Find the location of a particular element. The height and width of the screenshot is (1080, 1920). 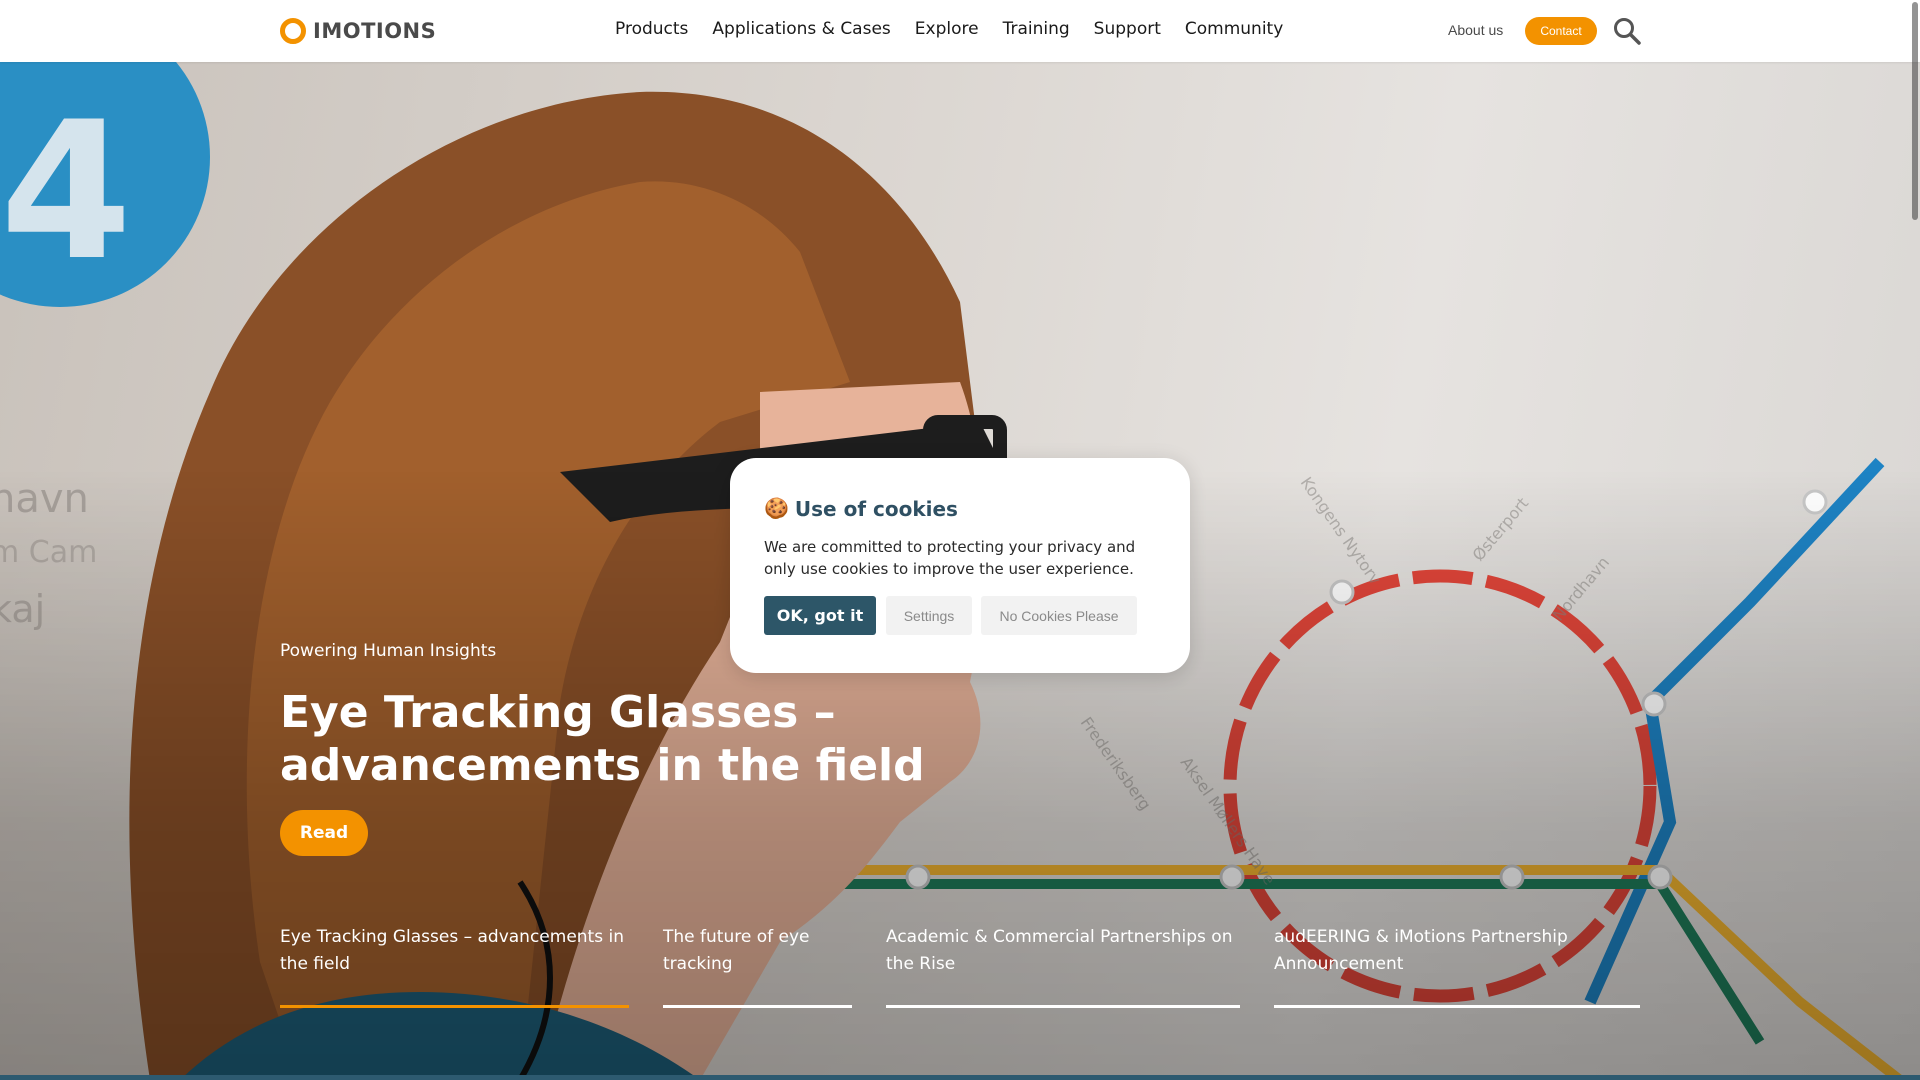

tab-future-of-eye-tracking: The future of eye tracking is located at coordinates (757, 966).